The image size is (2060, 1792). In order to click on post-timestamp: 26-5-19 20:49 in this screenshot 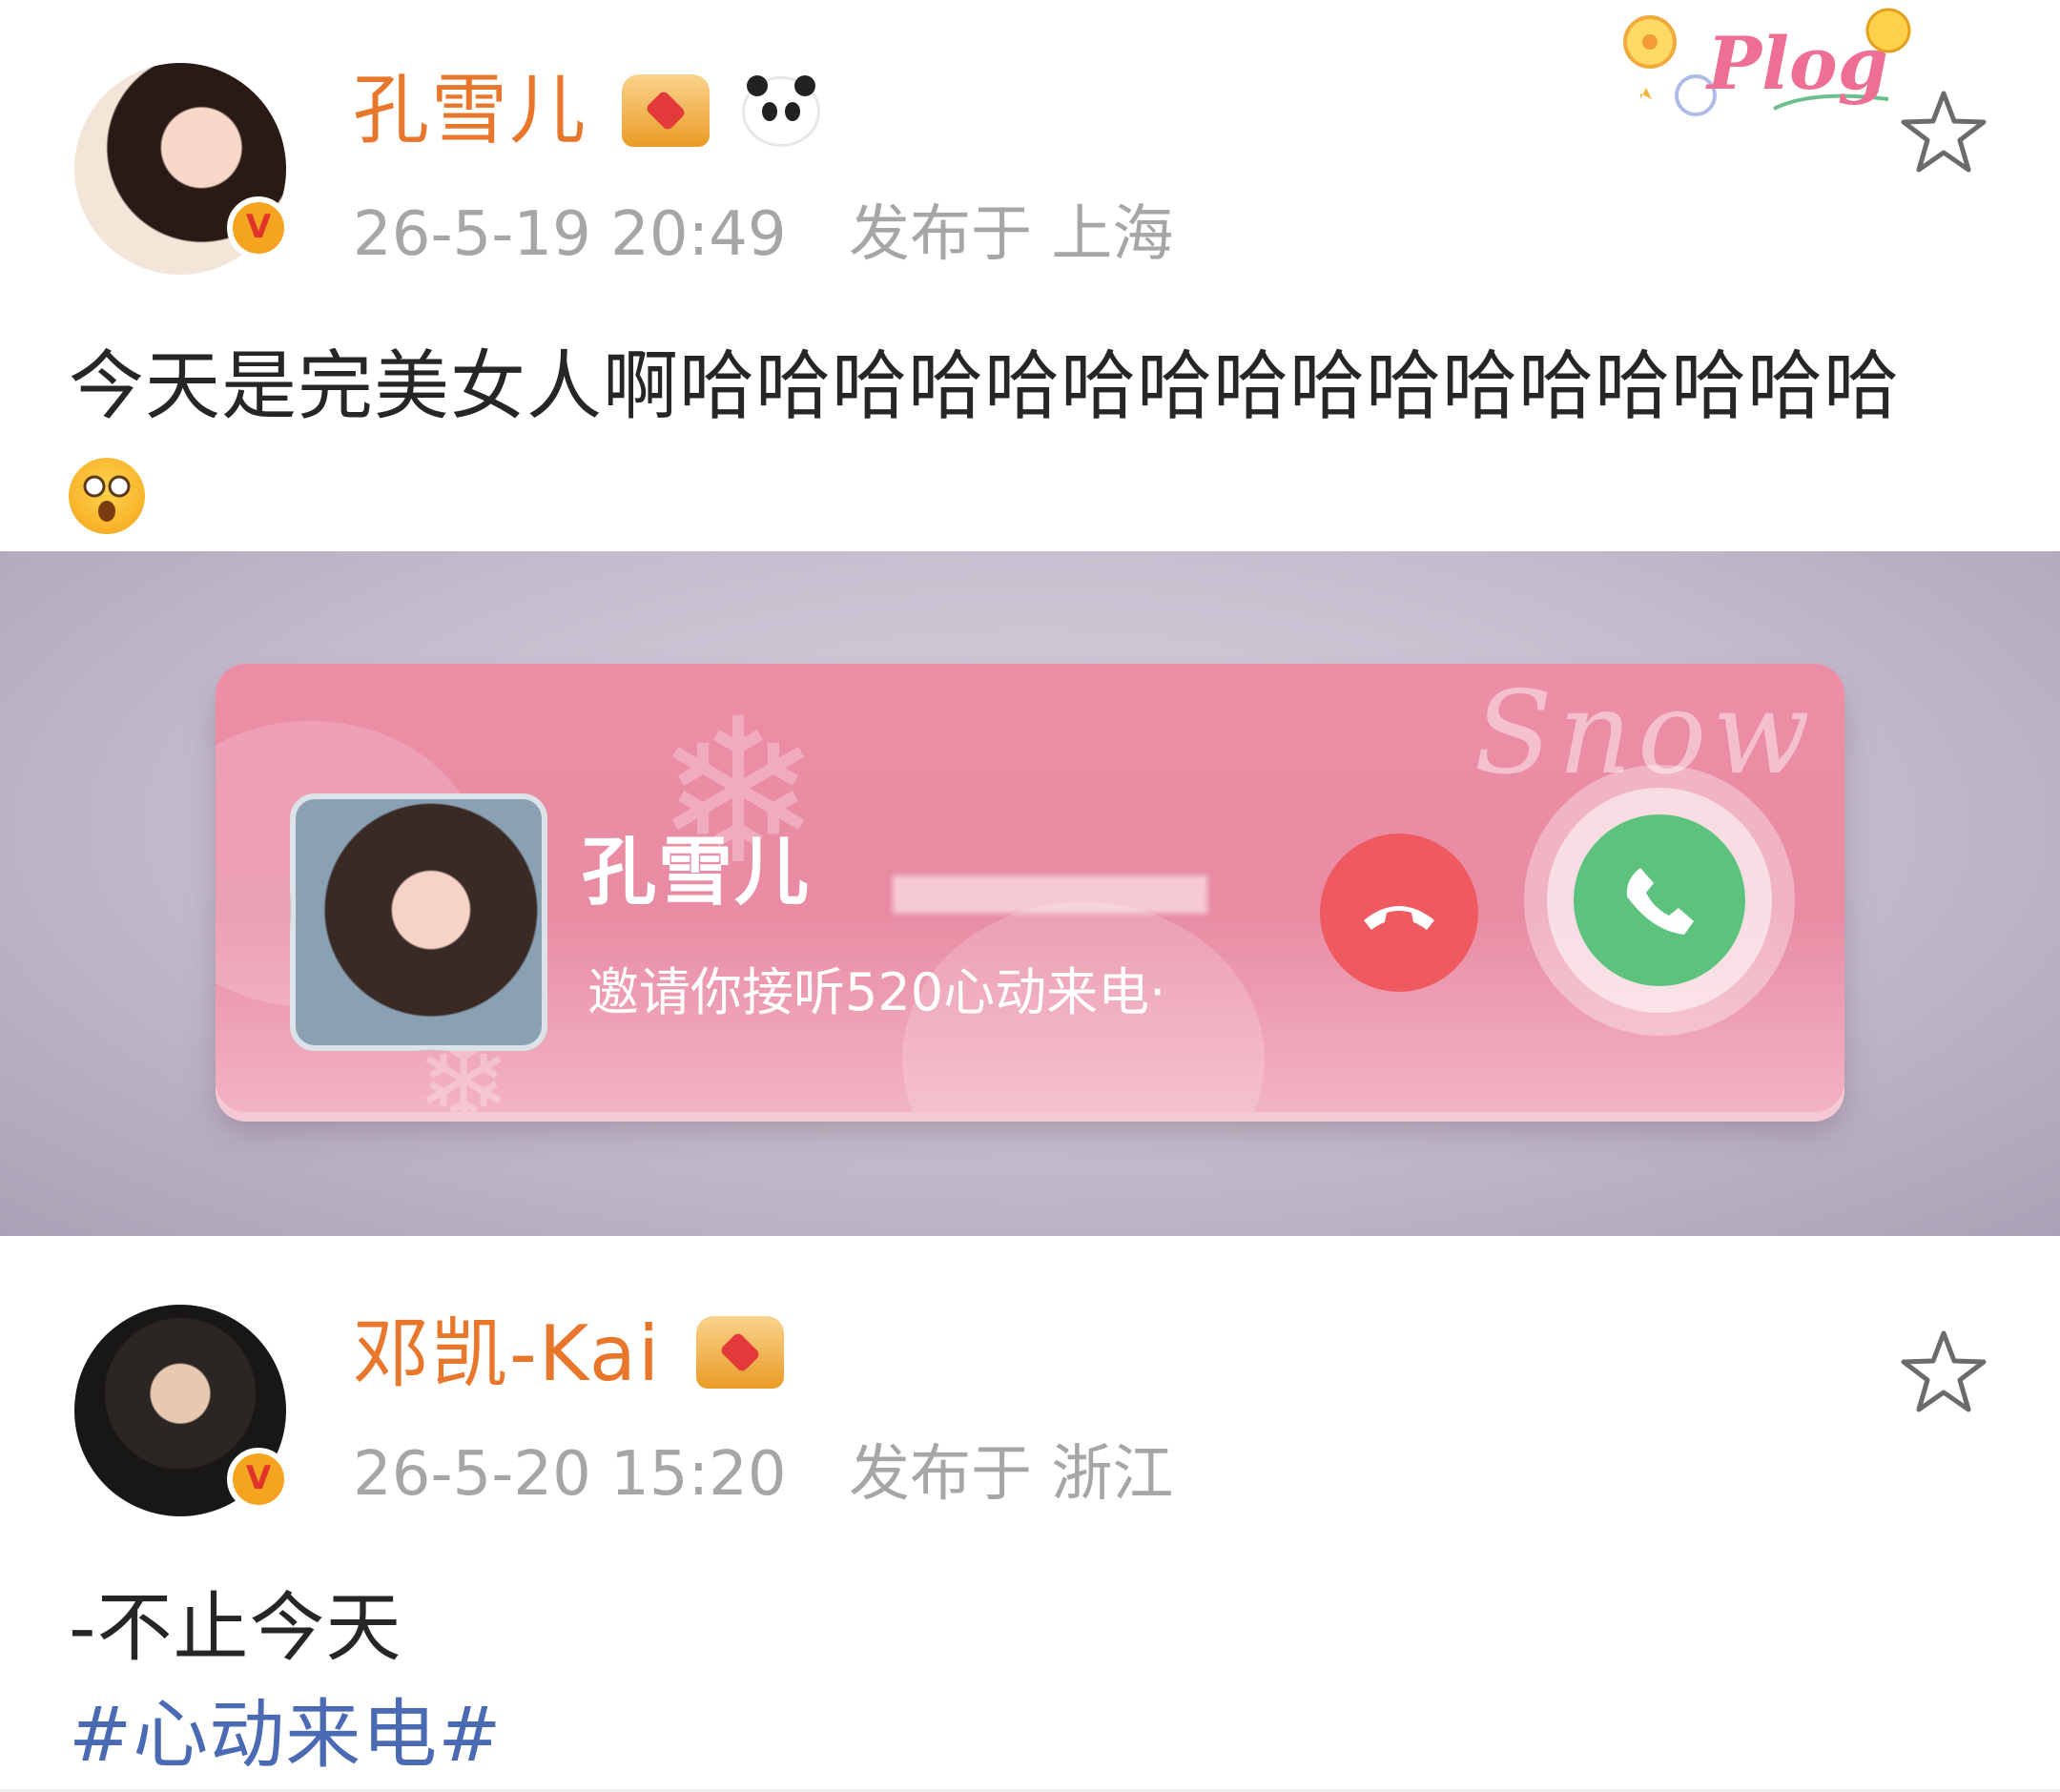, I will do `click(570, 234)`.